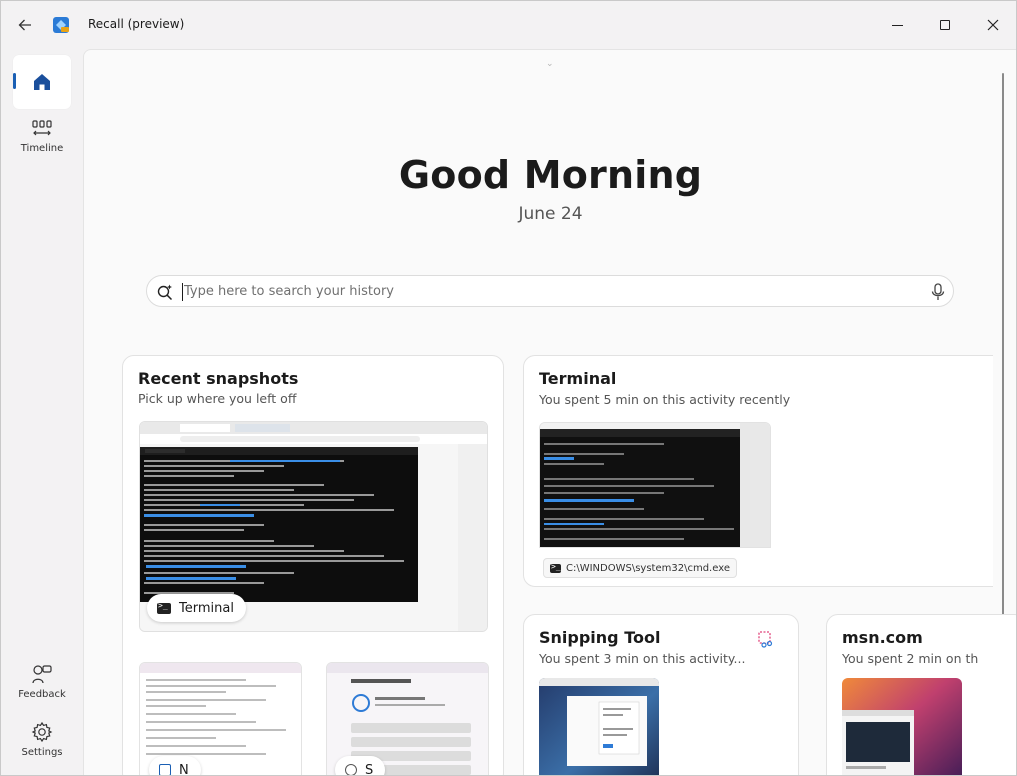 Image resolution: width=1017 pixels, height=776 pixels. I want to click on settings-app-icon, so click(351, 769).